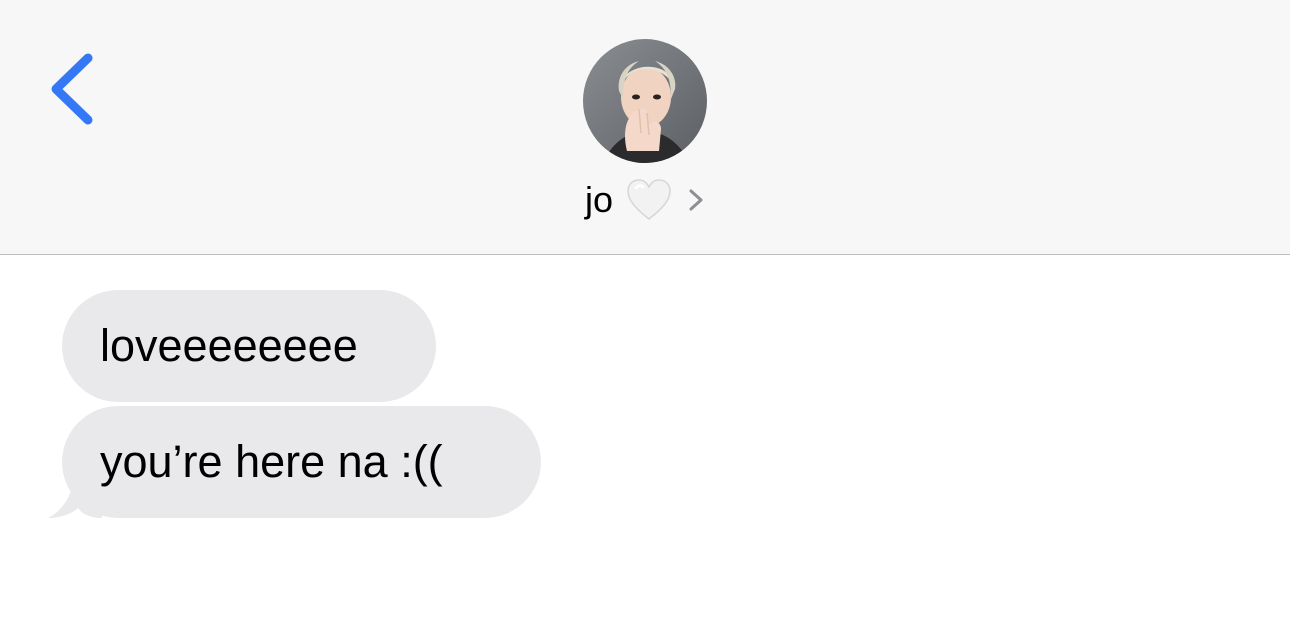  I want to click on contact-name: jo, so click(599, 199).